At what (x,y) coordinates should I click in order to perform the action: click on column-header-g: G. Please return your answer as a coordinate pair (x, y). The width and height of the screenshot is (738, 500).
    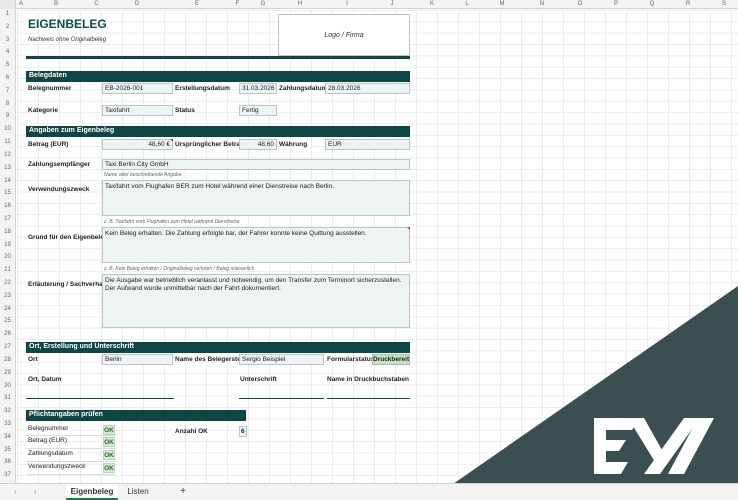
    Looking at the image, I should click on (263, 4).